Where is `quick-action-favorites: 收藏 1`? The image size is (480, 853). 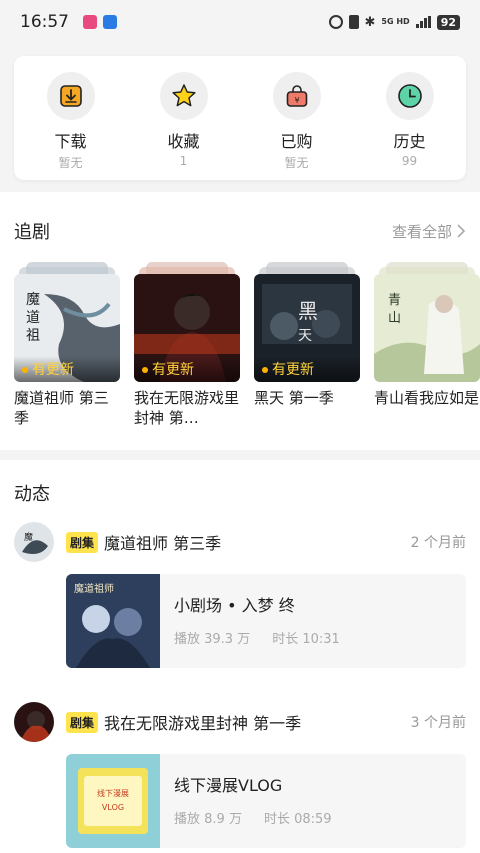 quick-action-favorites: 收藏 1 is located at coordinates (184, 126).